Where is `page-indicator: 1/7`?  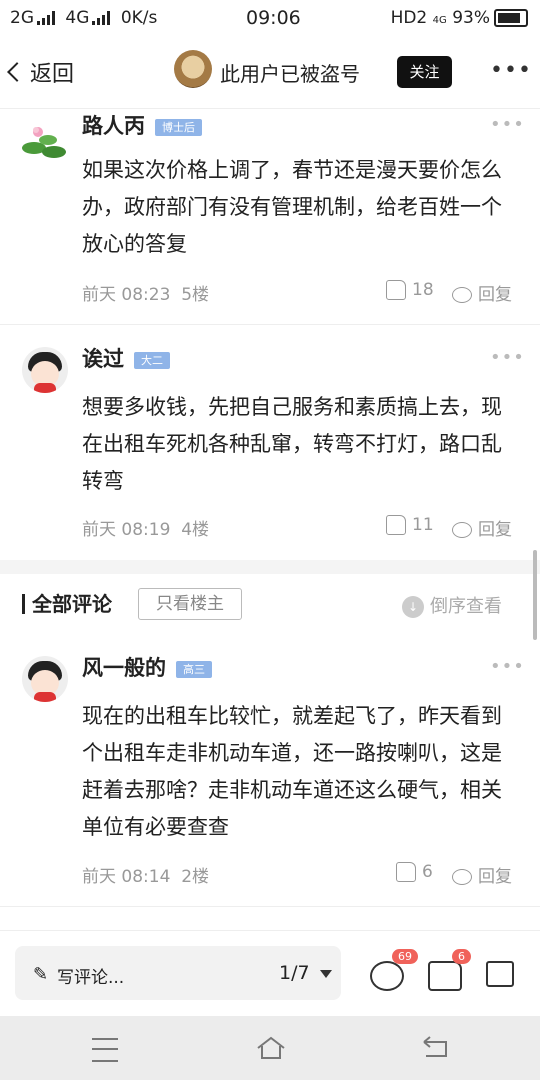 page-indicator: 1/7 is located at coordinates (294, 973).